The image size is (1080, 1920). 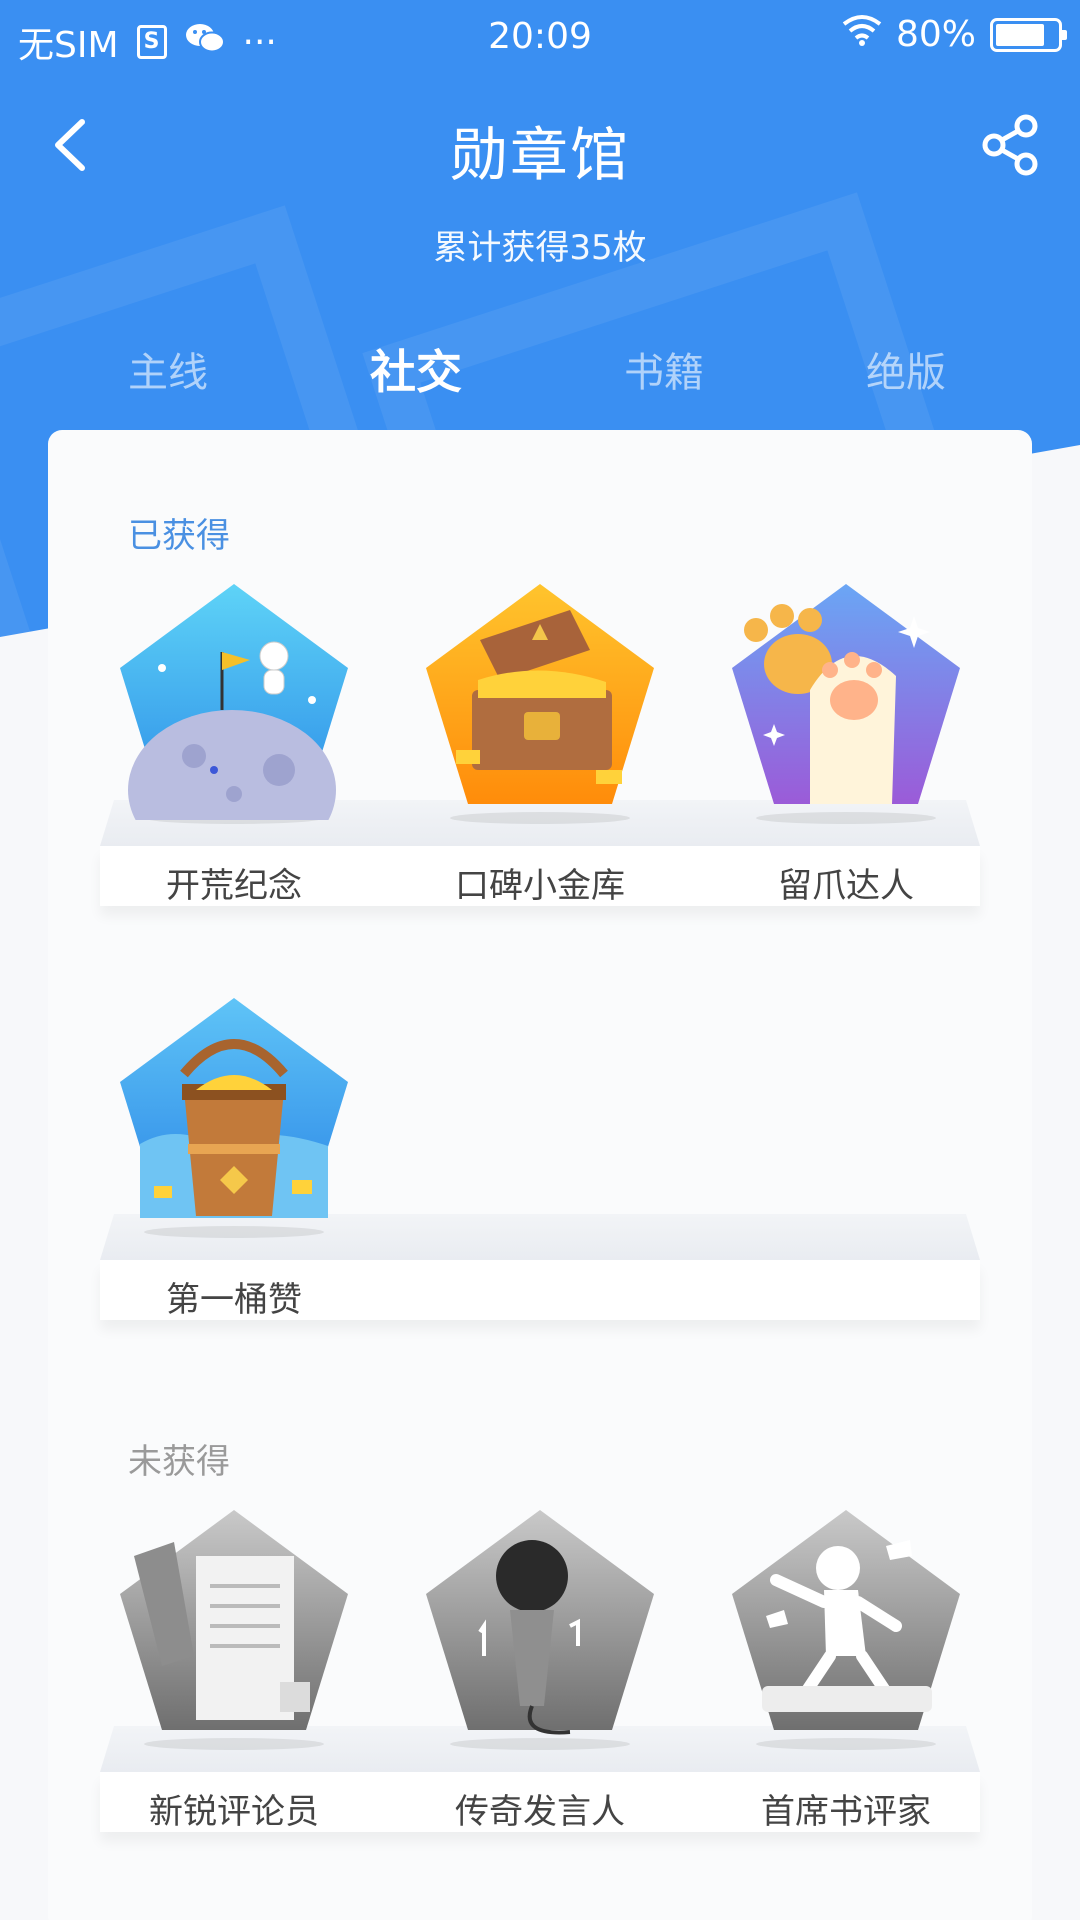 I want to click on badge-name: 开荒纪念, so click(x=234, y=886).